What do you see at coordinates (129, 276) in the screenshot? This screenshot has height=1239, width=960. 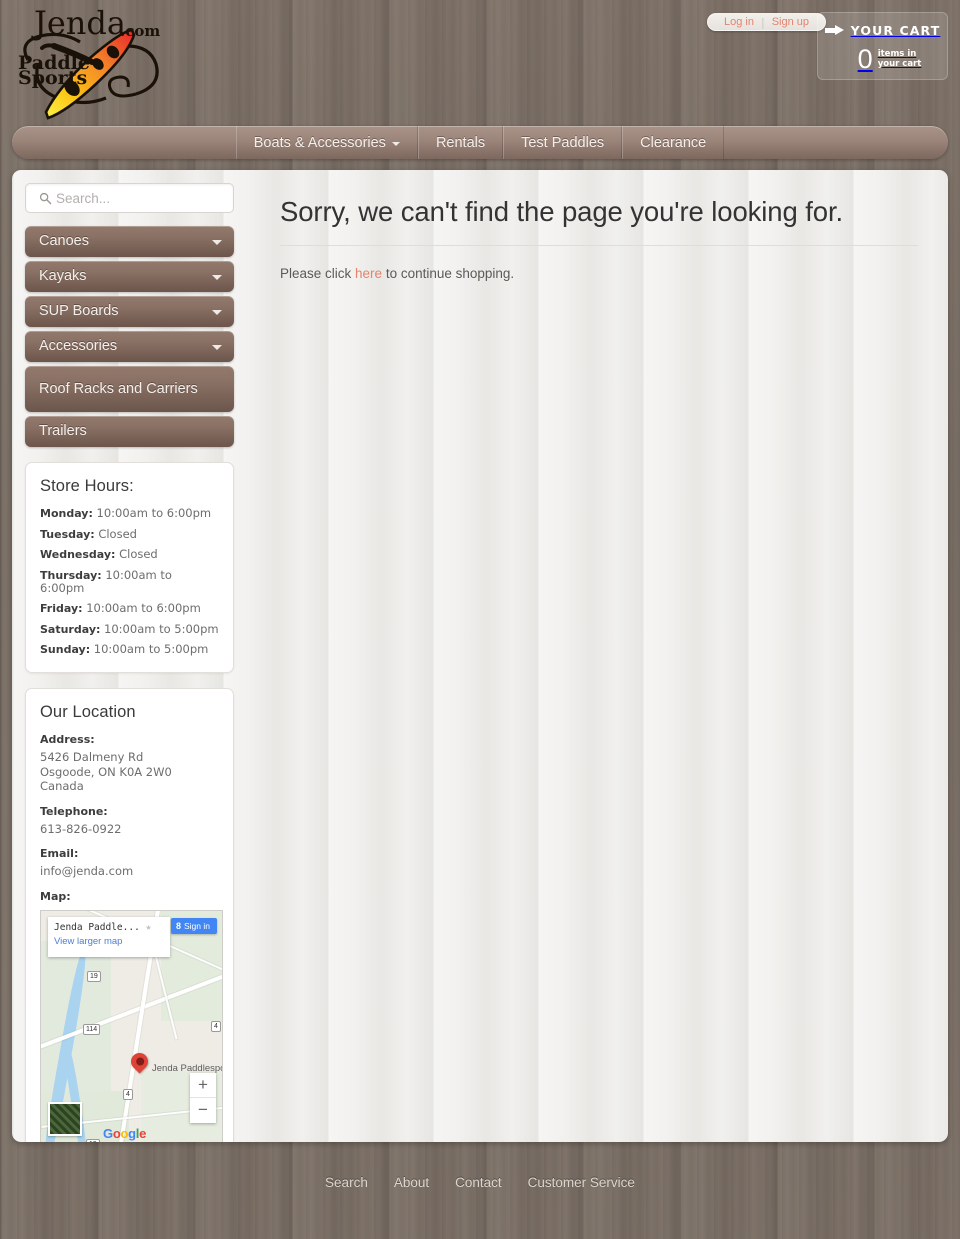 I see `sidebar-item-kayaks: Kayaks` at bounding box center [129, 276].